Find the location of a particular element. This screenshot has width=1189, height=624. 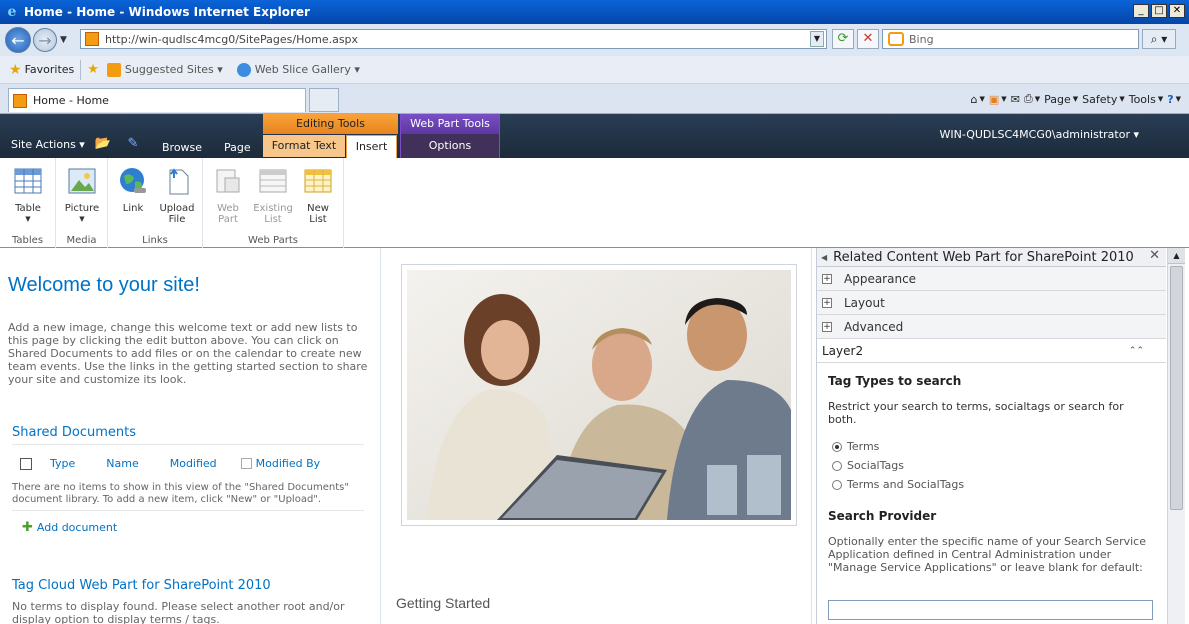

print-icon: ⎙ ▼ is located at coordinates (1032, 99).